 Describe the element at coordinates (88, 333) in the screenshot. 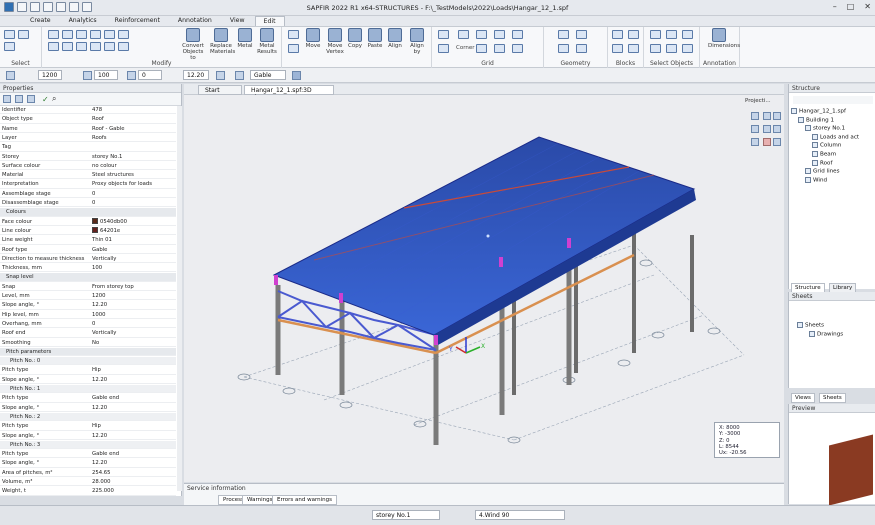

I see `property-row: Roof end Vertically` at that location.